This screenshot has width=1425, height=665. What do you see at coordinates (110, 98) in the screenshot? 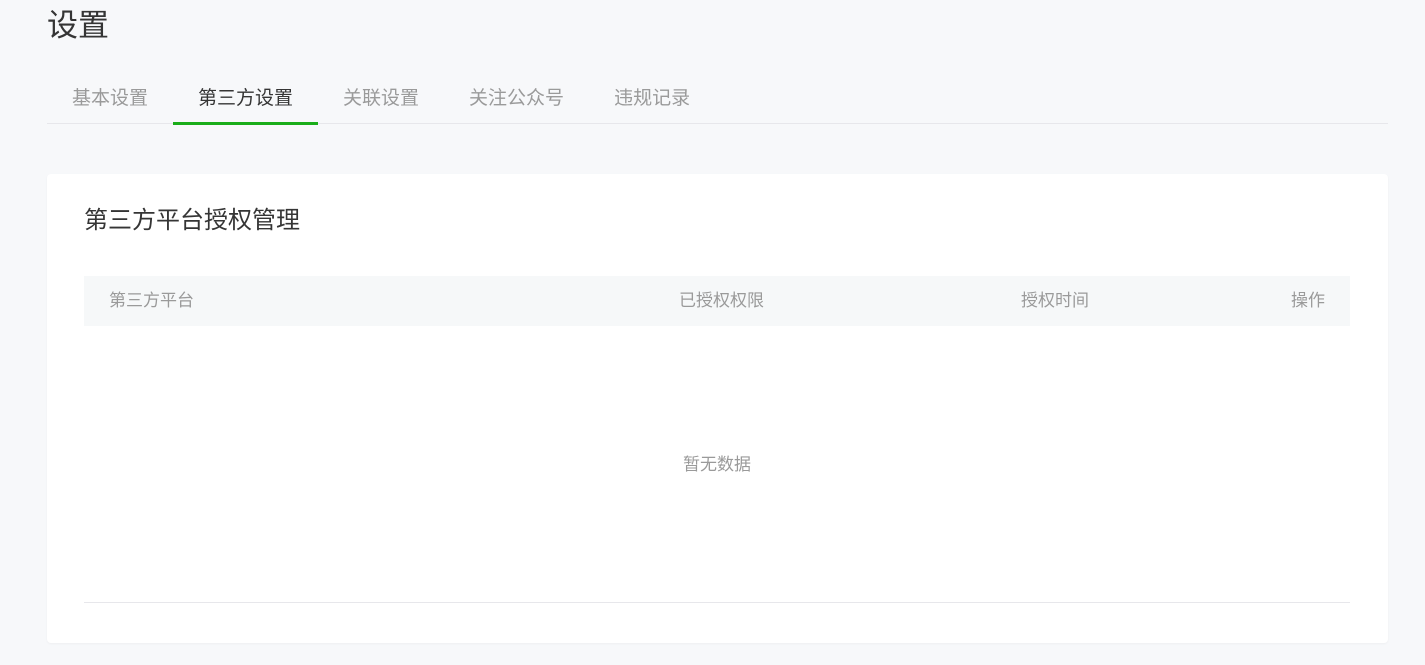
I see `tab-basic-settings: 基本设置` at bounding box center [110, 98].